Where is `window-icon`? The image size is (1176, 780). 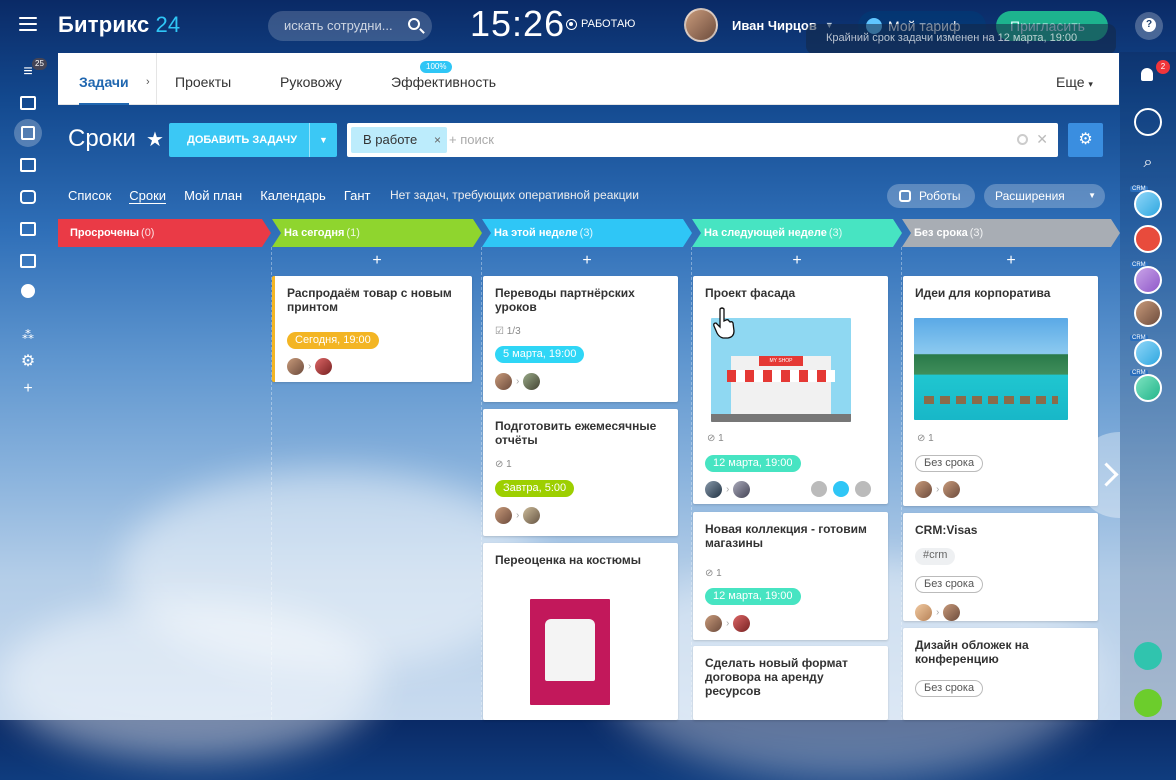 window-icon is located at coordinates (28, 261).